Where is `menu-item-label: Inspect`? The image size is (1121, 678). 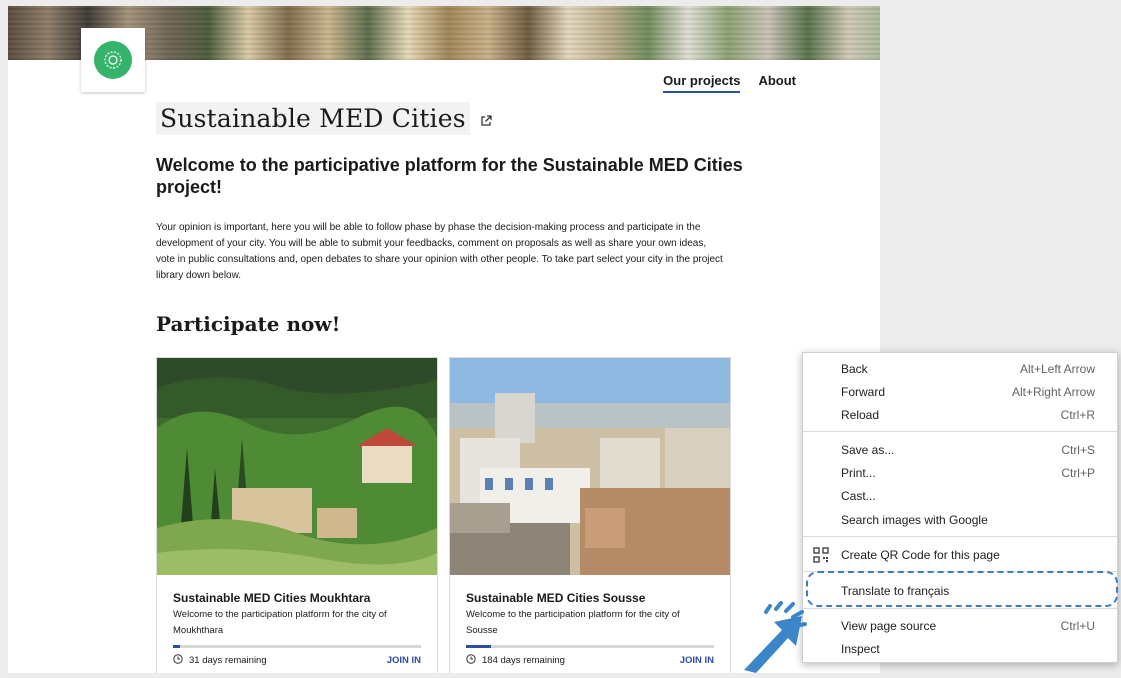
menu-item-label: Inspect is located at coordinates (860, 649).